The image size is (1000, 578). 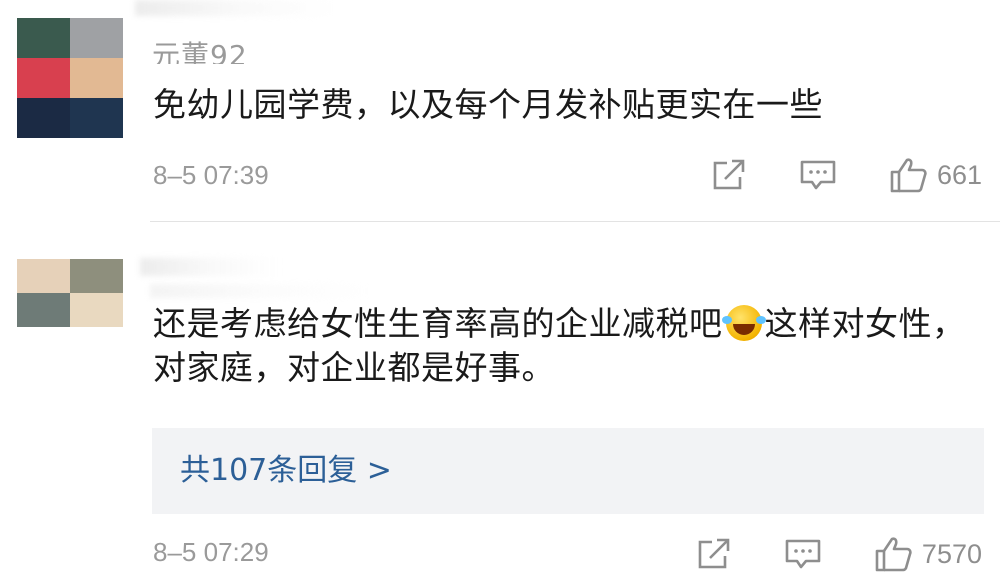 I want to click on comment-timestamp: 8–5 07:39, so click(x=211, y=175).